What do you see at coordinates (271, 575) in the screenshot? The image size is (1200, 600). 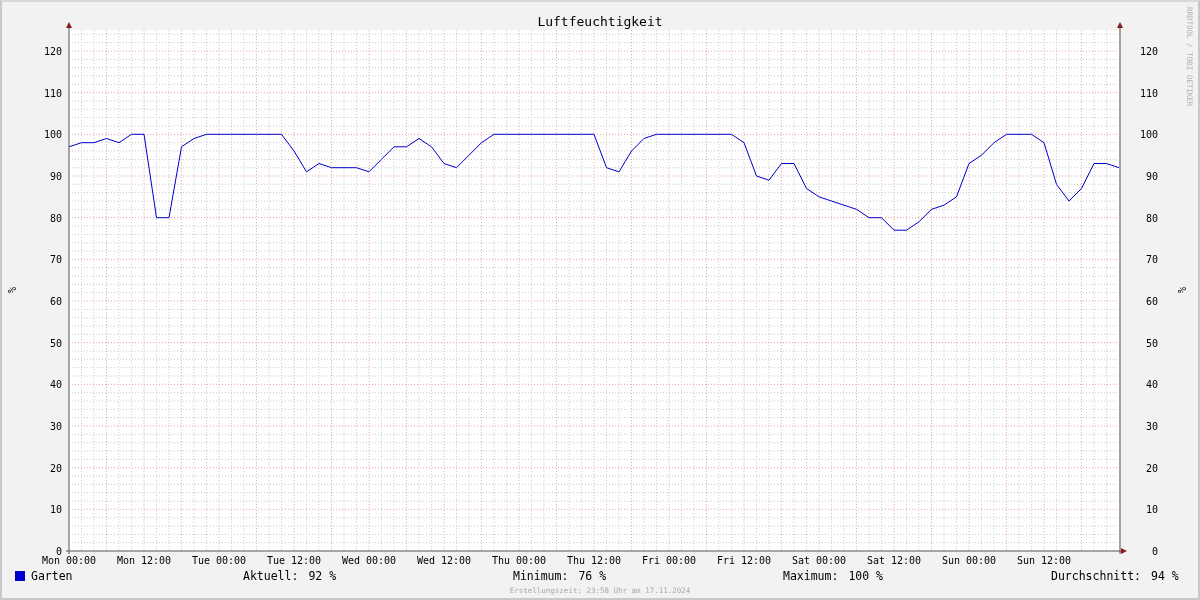 I see `stat-label: Aktuell:` at bounding box center [271, 575].